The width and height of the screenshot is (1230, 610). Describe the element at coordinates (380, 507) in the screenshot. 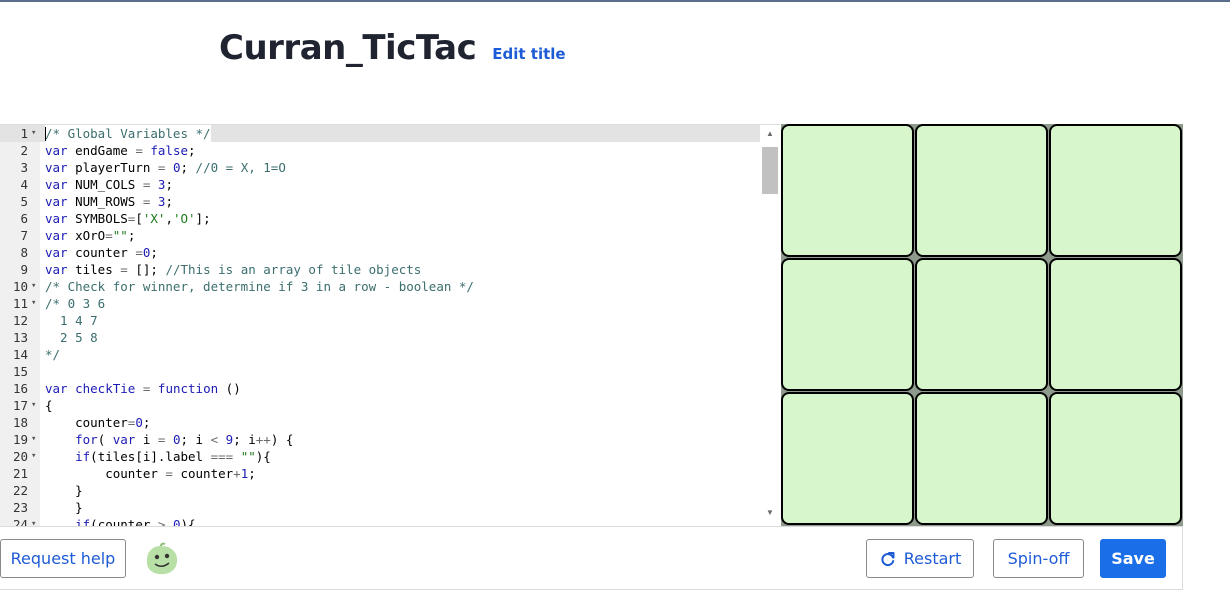

I see `code-line: 23 }` at that location.